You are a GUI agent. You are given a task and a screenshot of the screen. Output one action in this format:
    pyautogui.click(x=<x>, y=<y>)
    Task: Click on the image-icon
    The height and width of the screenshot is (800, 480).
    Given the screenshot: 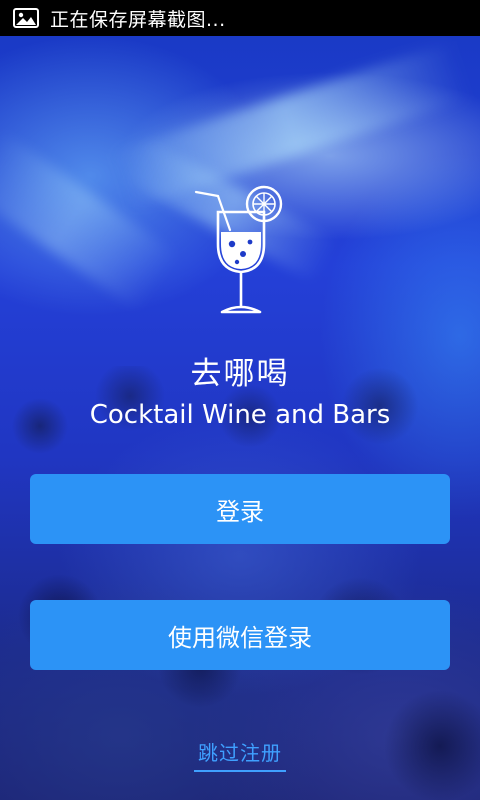 What is the action you would take?
    pyautogui.click(x=26, y=18)
    